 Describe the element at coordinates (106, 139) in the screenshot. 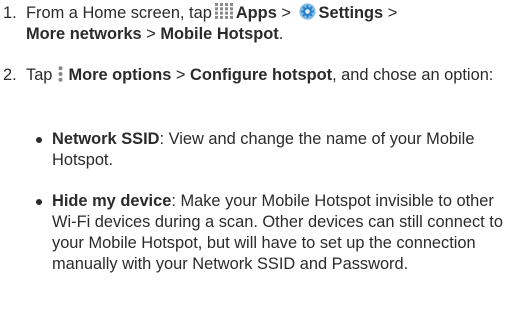

I see `option-title: Network SSID` at that location.